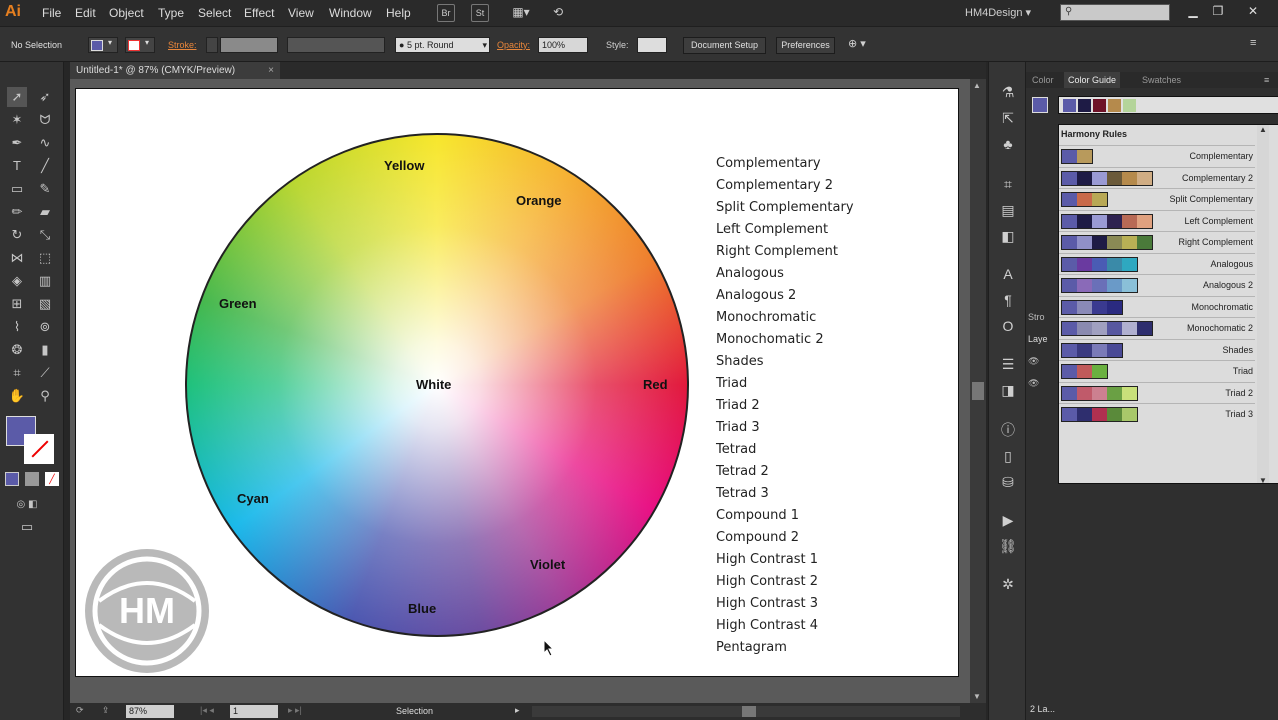 This screenshot has height=720, width=1278. I want to click on info-icon: ⓘ, so click(1008, 430).